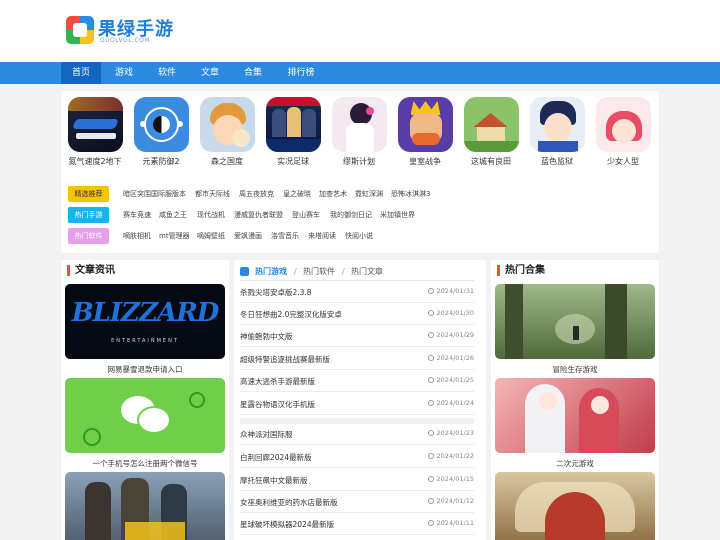  What do you see at coordinates (301, 73) in the screenshot?
I see `nav-item-rankings: 排行榜` at bounding box center [301, 73].